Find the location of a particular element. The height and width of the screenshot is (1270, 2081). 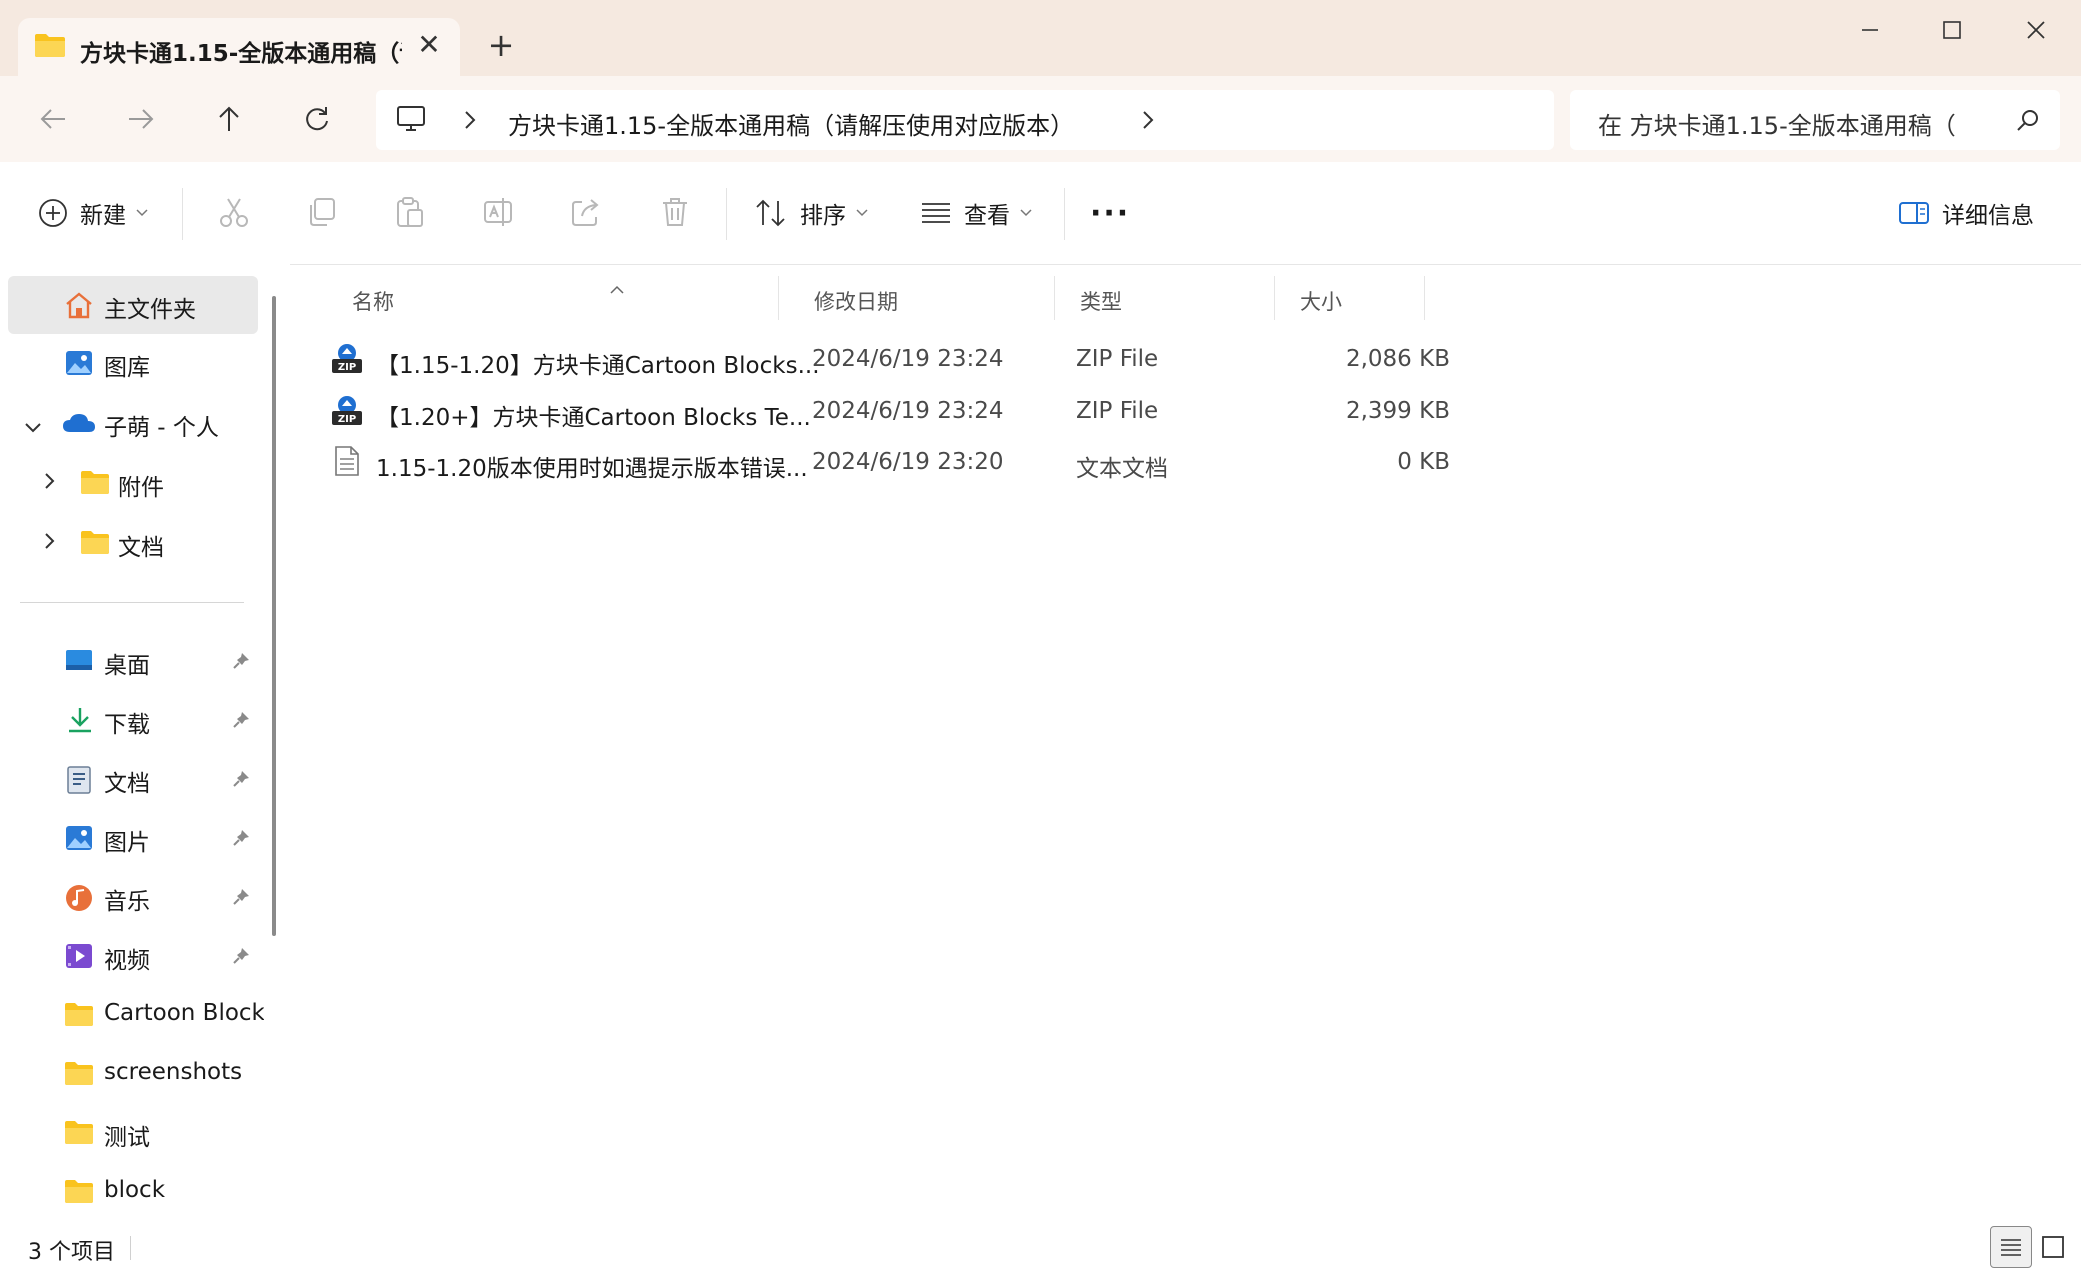

pictures-icon is located at coordinates (79, 841).